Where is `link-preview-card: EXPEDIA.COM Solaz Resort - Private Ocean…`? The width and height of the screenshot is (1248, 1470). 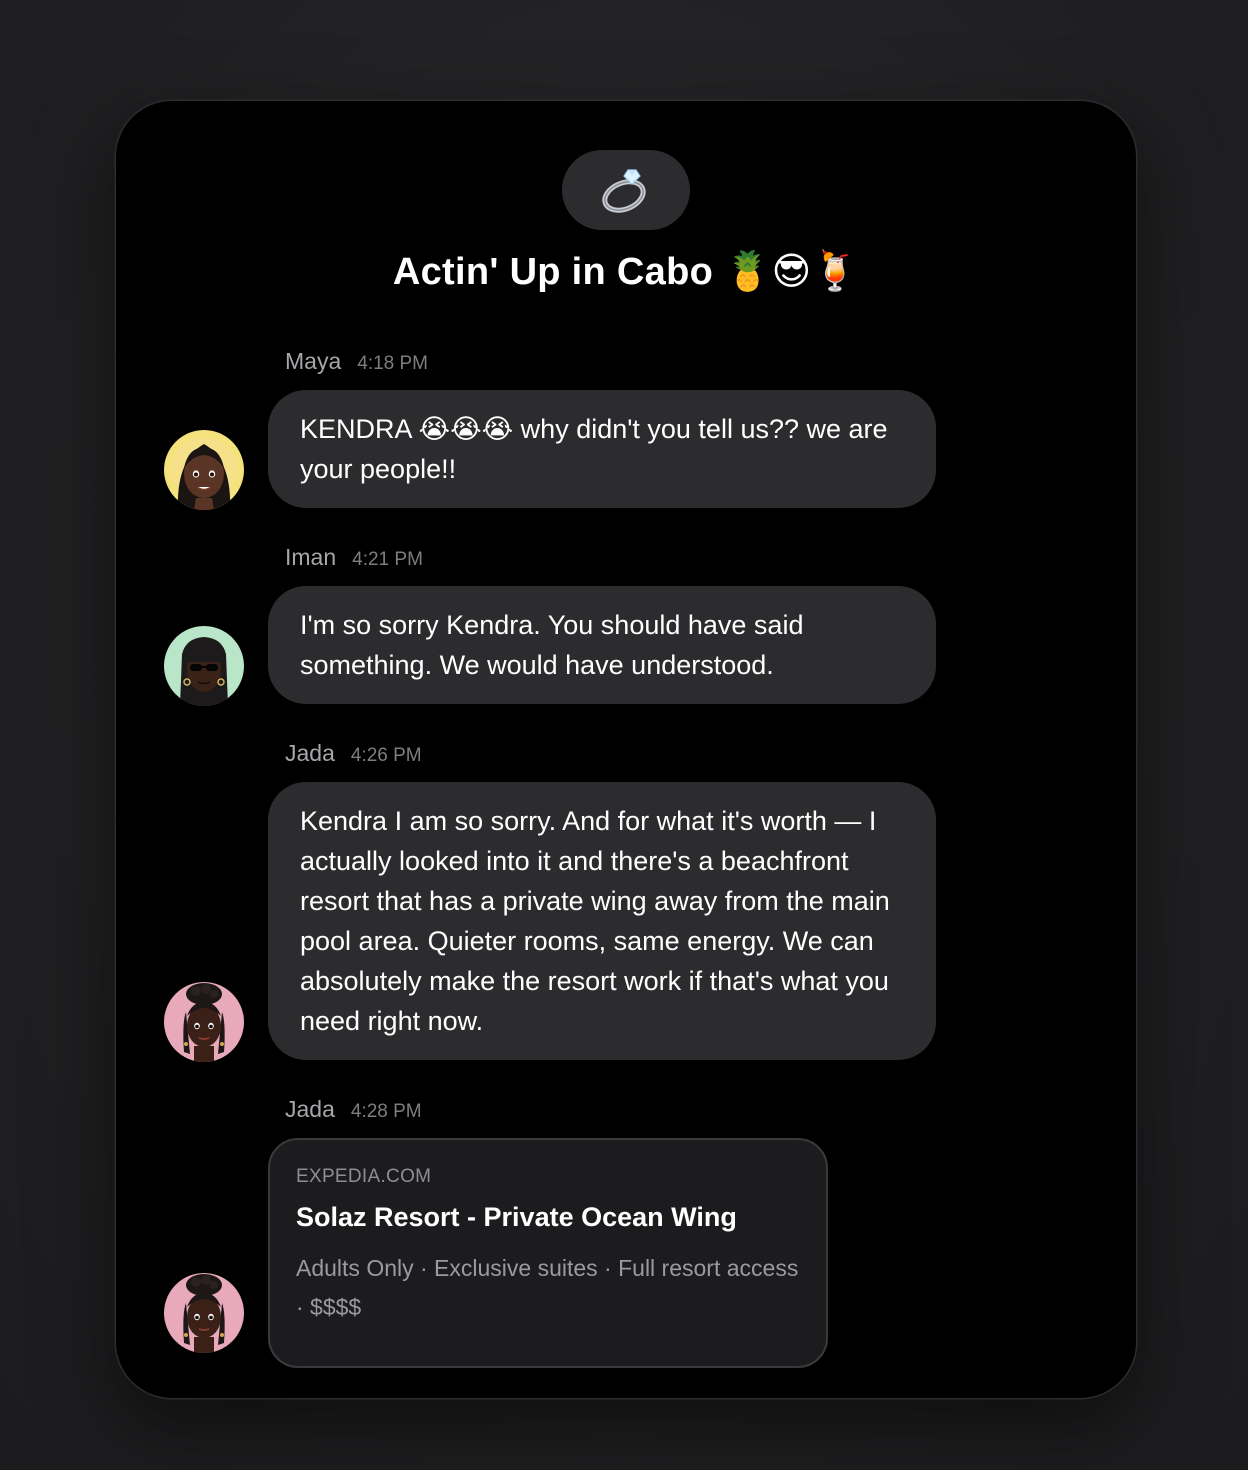 link-preview-card: EXPEDIA.COM Solaz Resort - Private Ocean… is located at coordinates (548, 1253).